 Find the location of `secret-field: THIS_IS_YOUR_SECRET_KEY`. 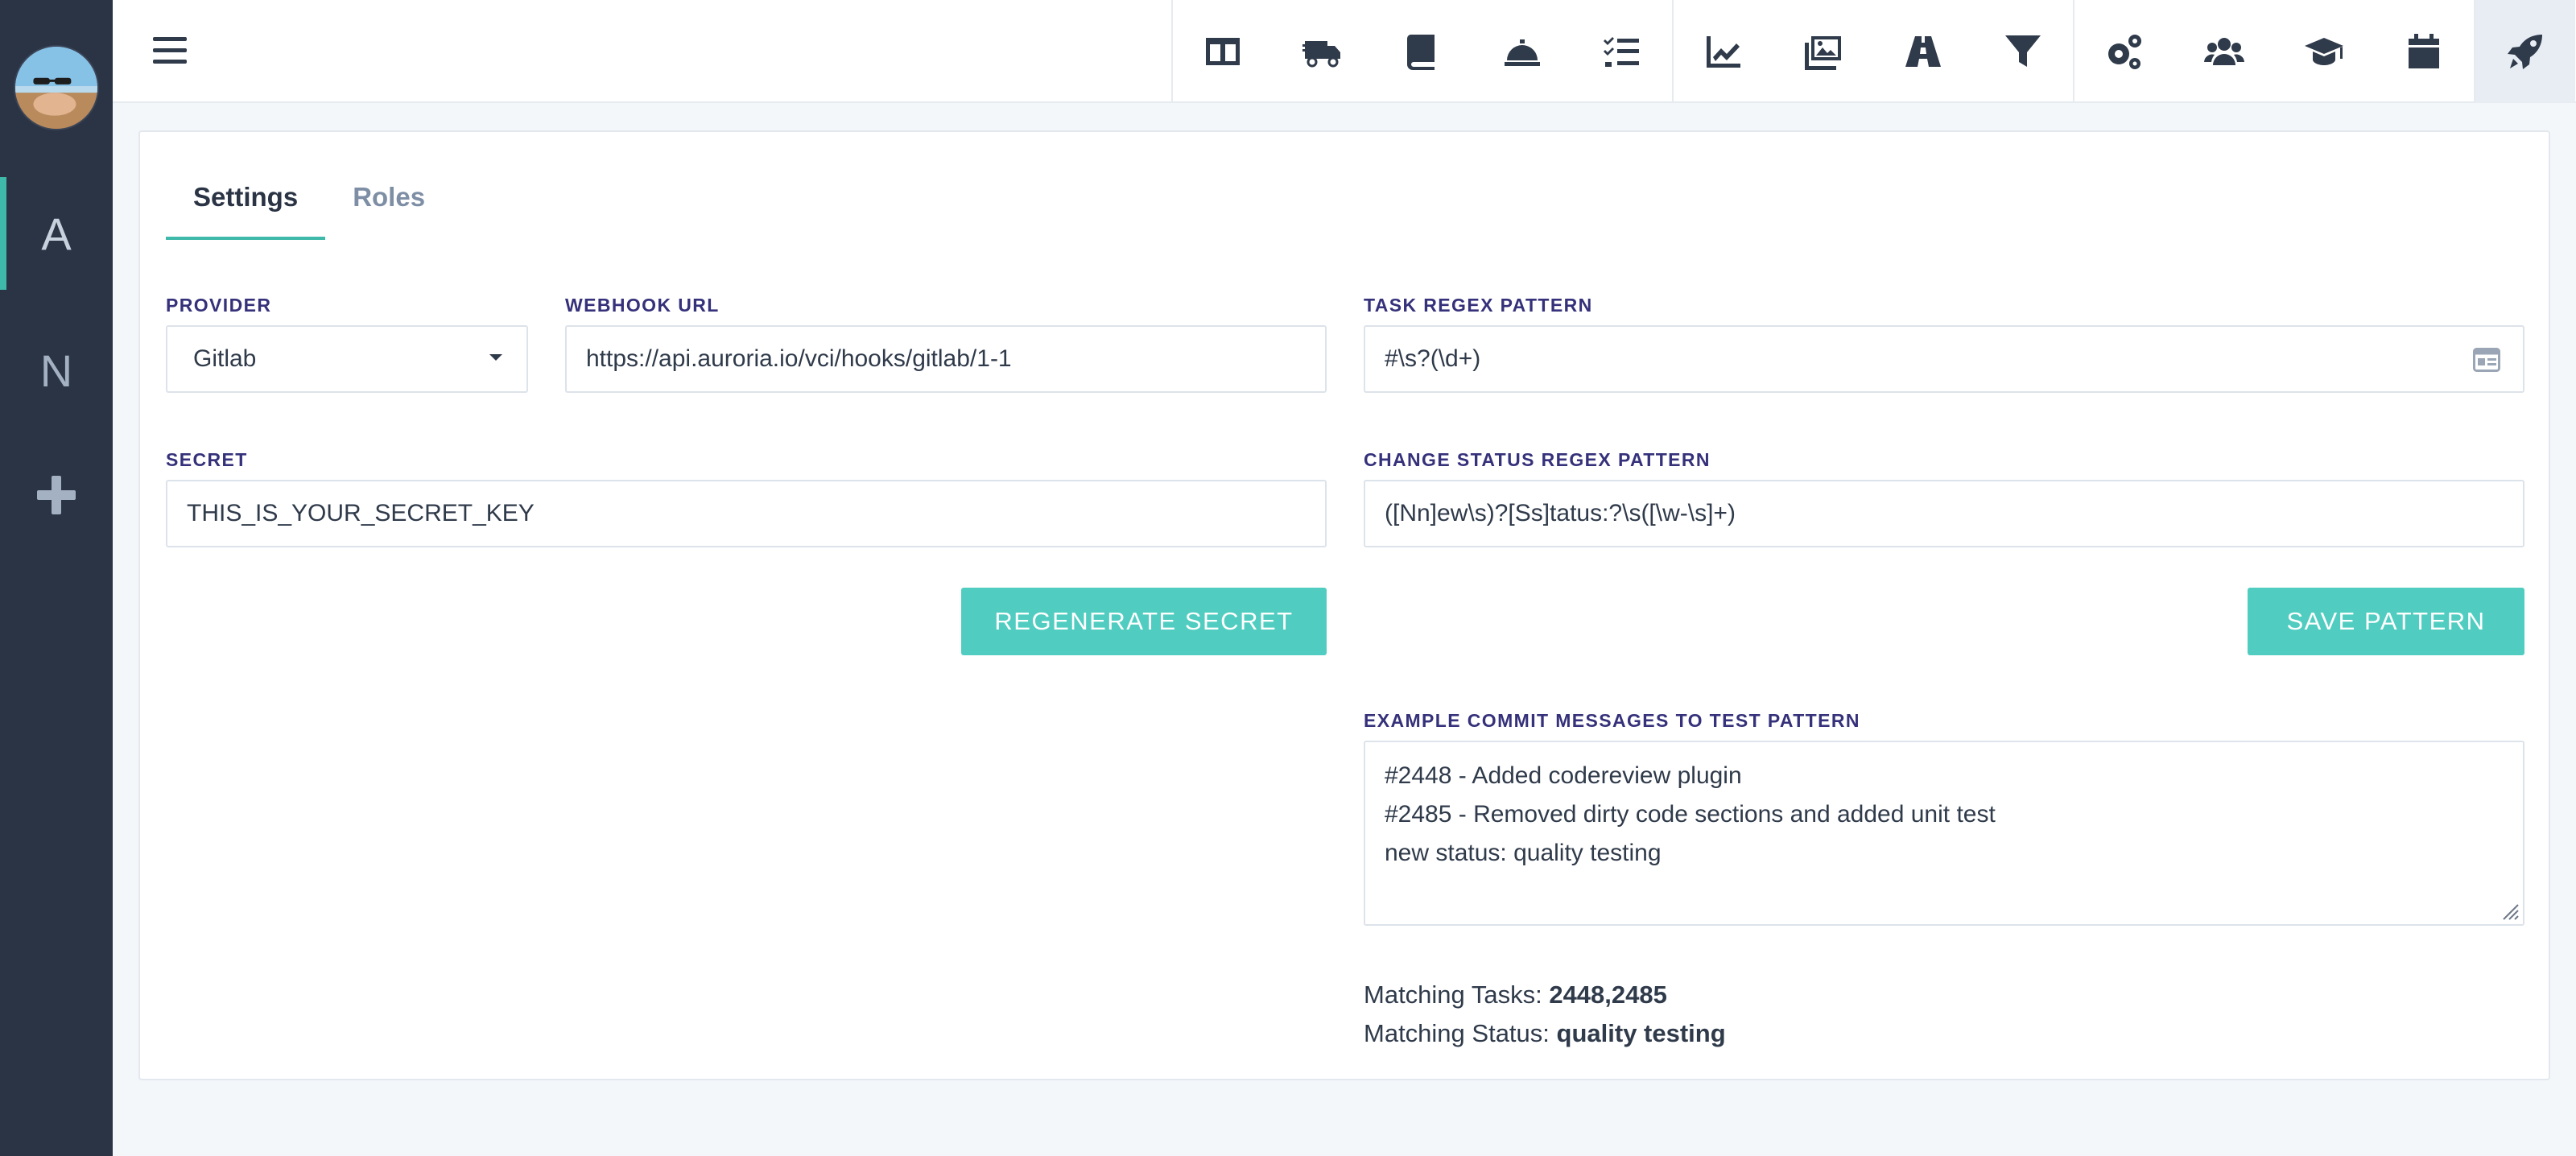

secret-field: THIS_IS_YOUR_SECRET_KEY is located at coordinates (746, 513).